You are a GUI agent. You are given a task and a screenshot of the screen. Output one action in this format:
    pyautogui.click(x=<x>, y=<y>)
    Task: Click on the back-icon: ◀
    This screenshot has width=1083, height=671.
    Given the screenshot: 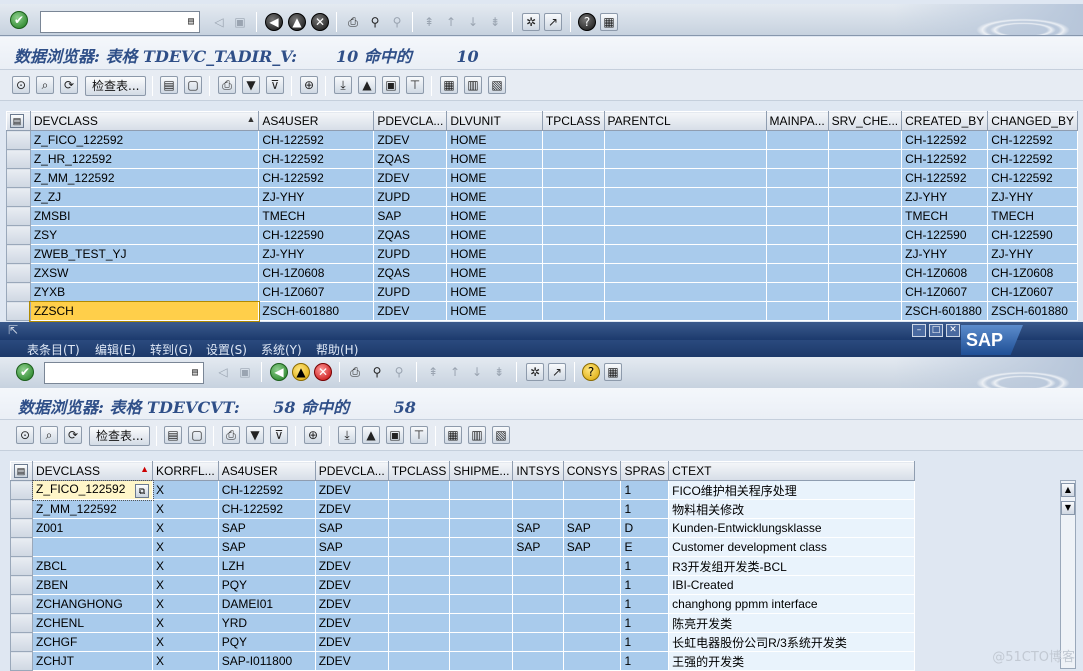 What is the action you would take?
    pyautogui.click(x=274, y=22)
    